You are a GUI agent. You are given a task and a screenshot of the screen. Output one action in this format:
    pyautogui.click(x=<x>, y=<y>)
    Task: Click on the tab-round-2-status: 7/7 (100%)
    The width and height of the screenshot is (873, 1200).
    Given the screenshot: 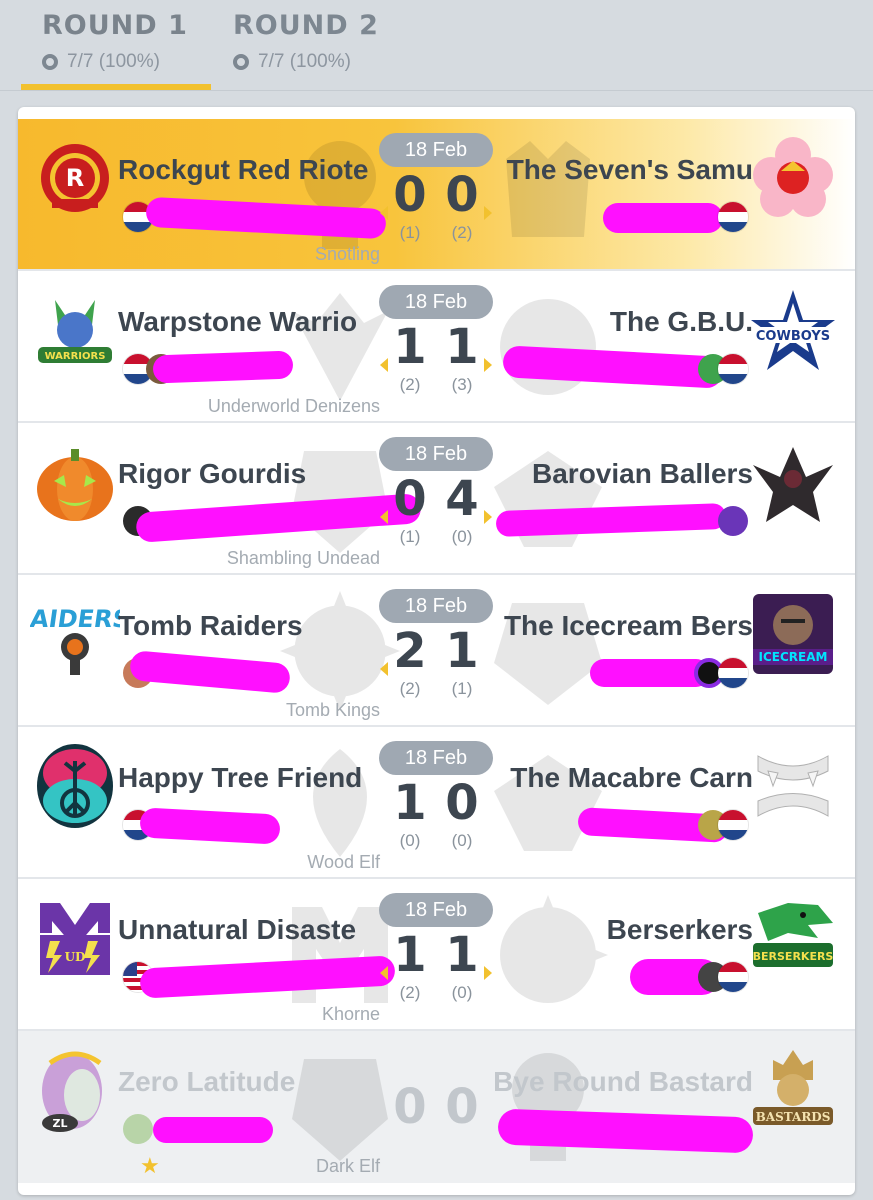 What is the action you would take?
    pyautogui.click(x=292, y=62)
    